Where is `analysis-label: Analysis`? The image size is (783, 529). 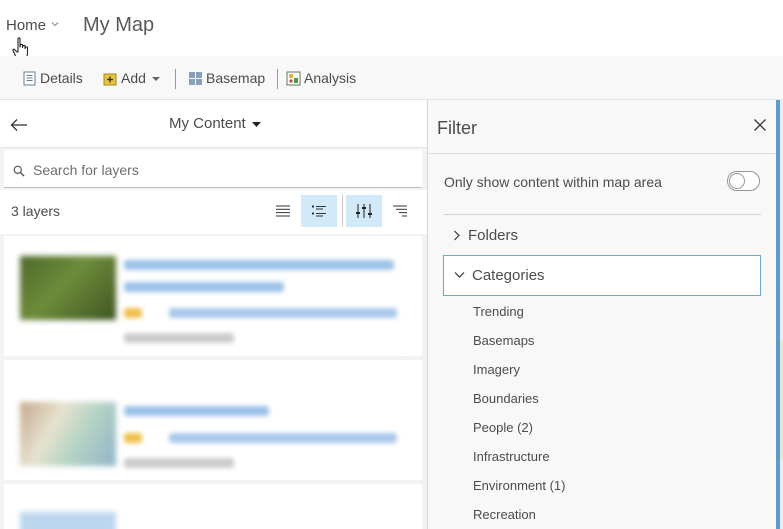
analysis-label: Analysis is located at coordinates (330, 78).